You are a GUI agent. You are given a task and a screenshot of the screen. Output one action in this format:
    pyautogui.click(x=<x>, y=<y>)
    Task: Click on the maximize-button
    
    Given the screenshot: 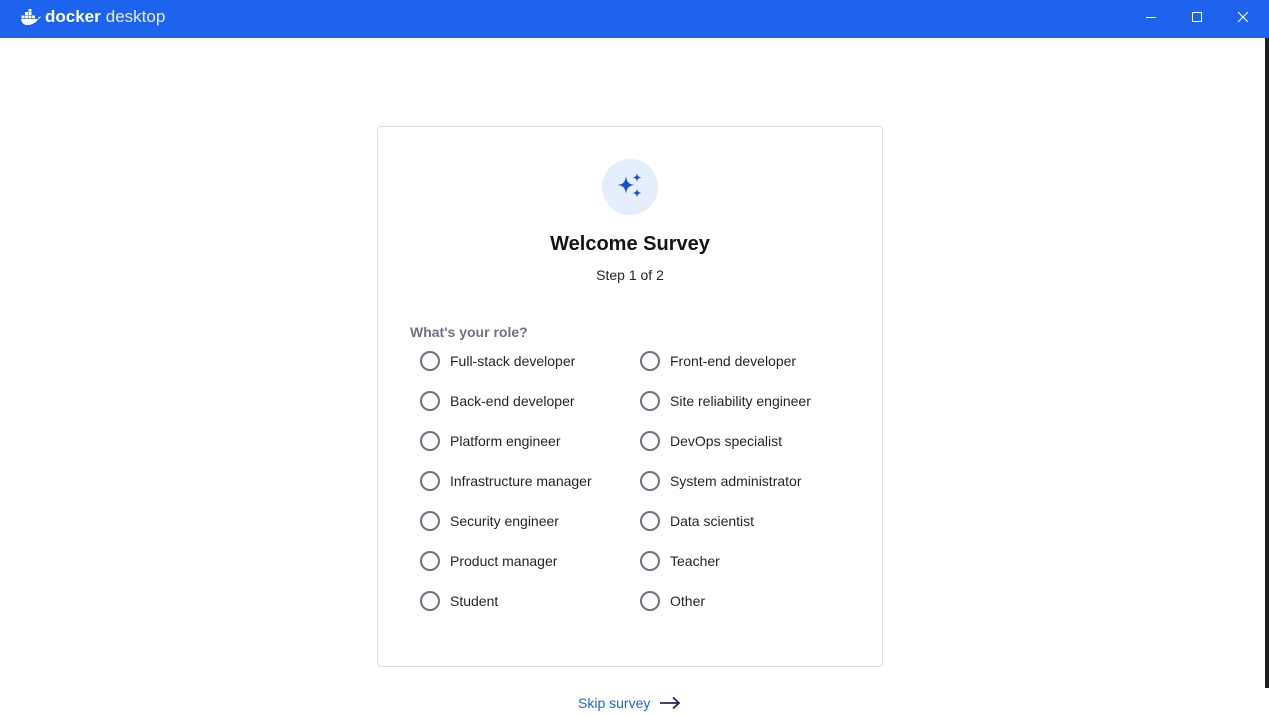 What is the action you would take?
    pyautogui.click(x=1197, y=17)
    